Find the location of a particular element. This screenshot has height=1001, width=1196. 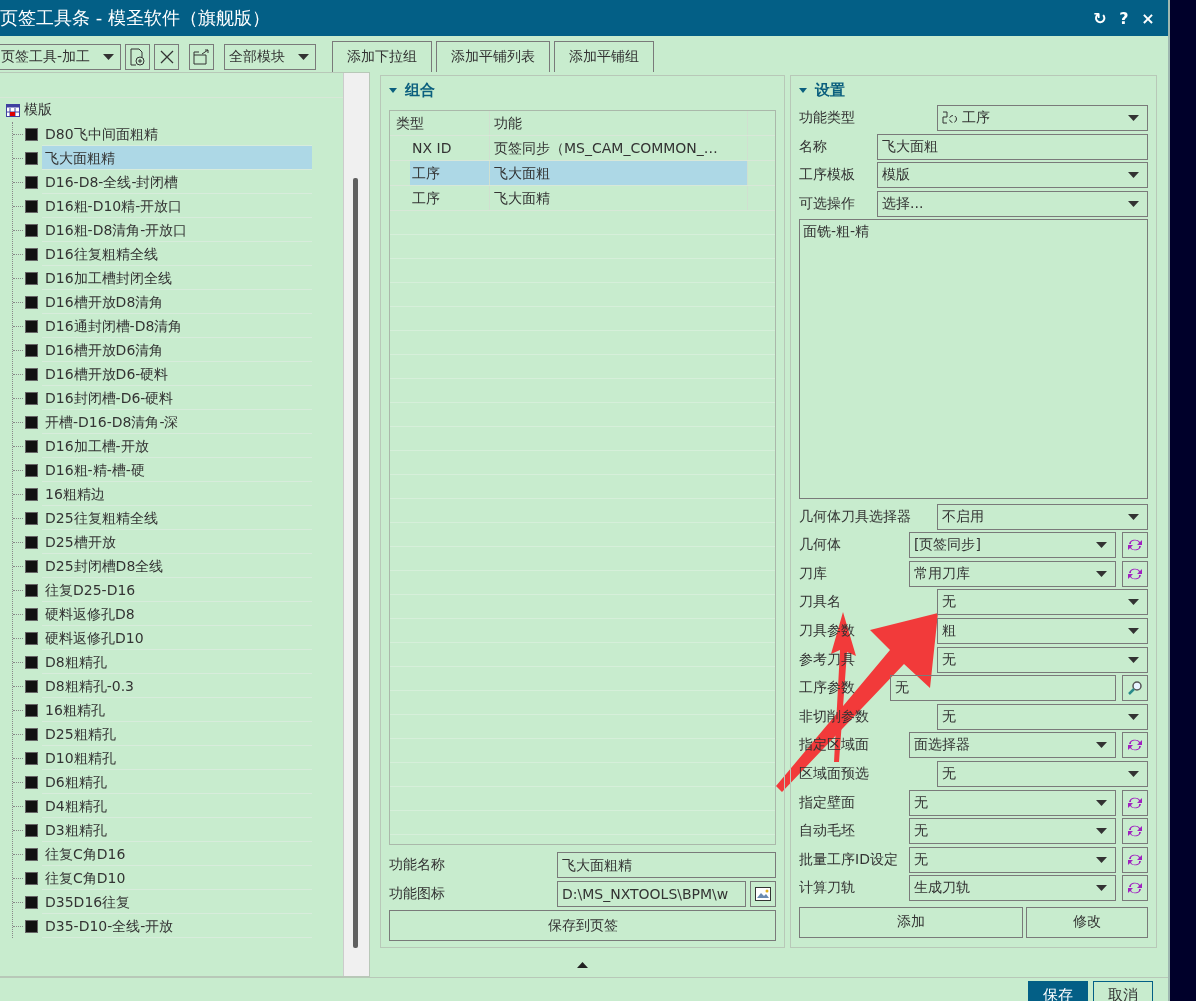

tree-item: 16粗精孔 is located at coordinates (177, 710).